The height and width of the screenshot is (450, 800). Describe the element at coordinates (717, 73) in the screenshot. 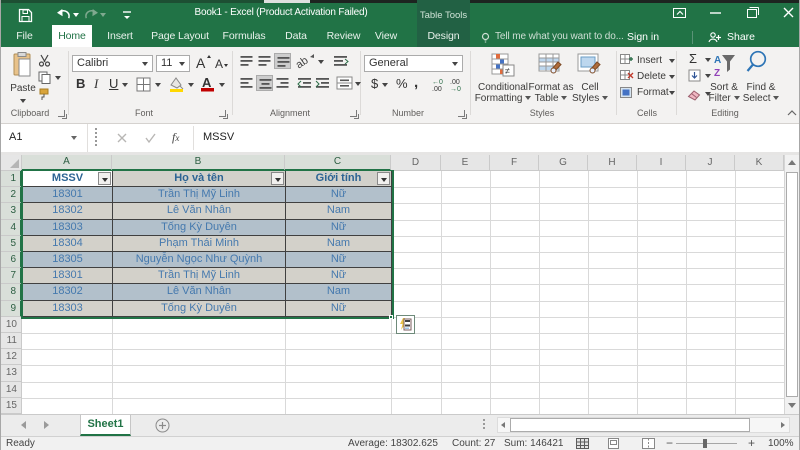

I see `svg-text: Z` at that location.